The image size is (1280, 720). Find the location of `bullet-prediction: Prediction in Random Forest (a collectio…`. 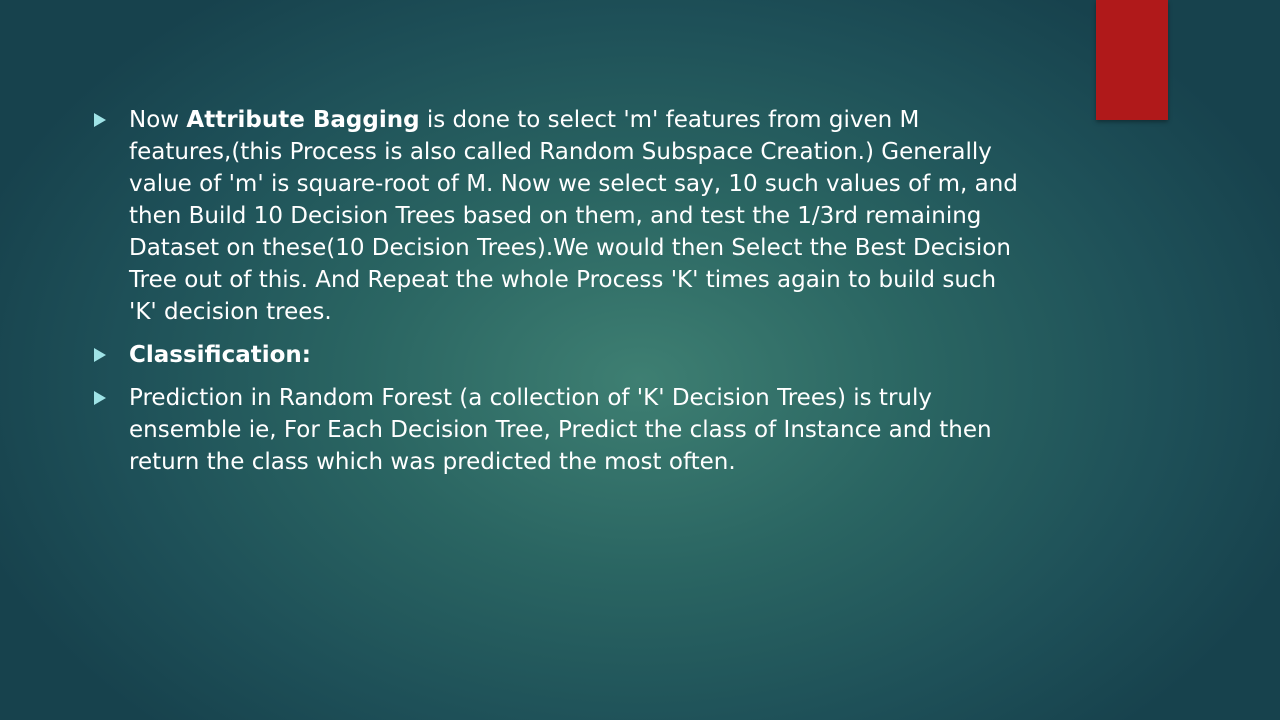

bullet-prediction: Prediction in Random Forest (a collectio… is located at coordinates (559, 430).